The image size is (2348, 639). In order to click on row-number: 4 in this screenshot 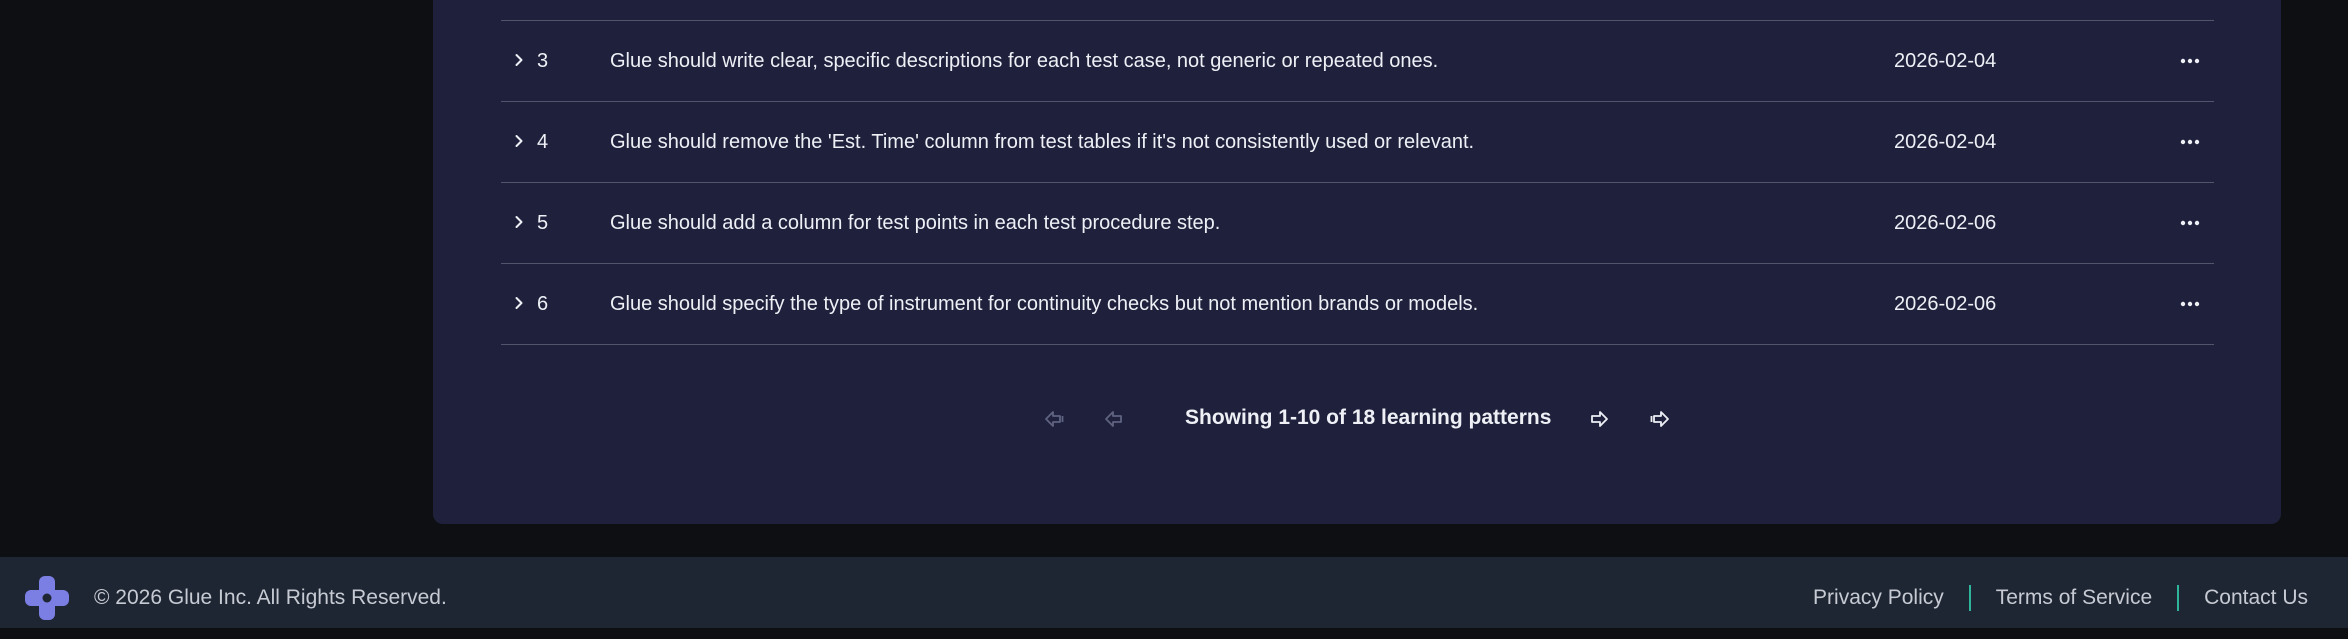, I will do `click(543, 142)`.